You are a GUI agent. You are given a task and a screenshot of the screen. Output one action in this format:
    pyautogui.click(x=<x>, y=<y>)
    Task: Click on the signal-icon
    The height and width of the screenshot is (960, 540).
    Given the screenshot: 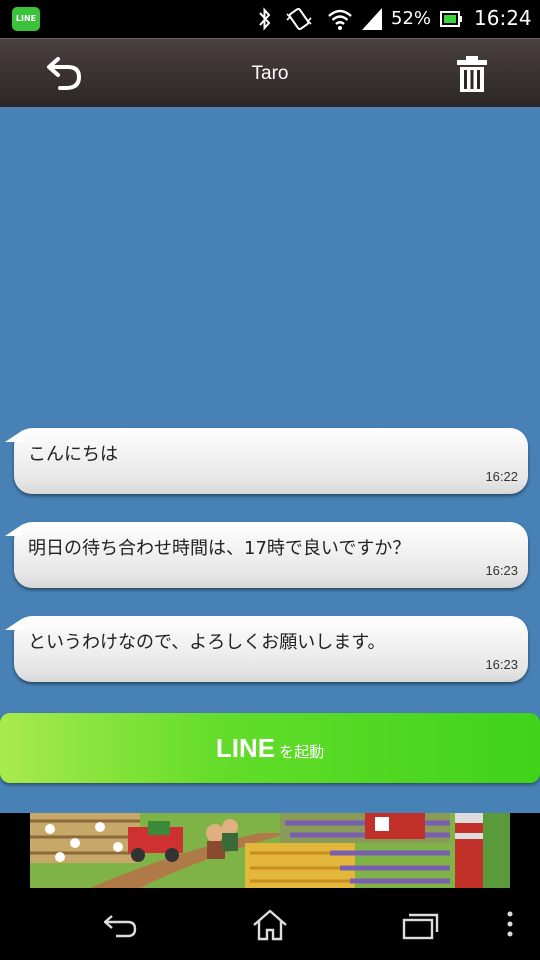 What is the action you would take?
    pyautogui.click(x=372, y=19)
    